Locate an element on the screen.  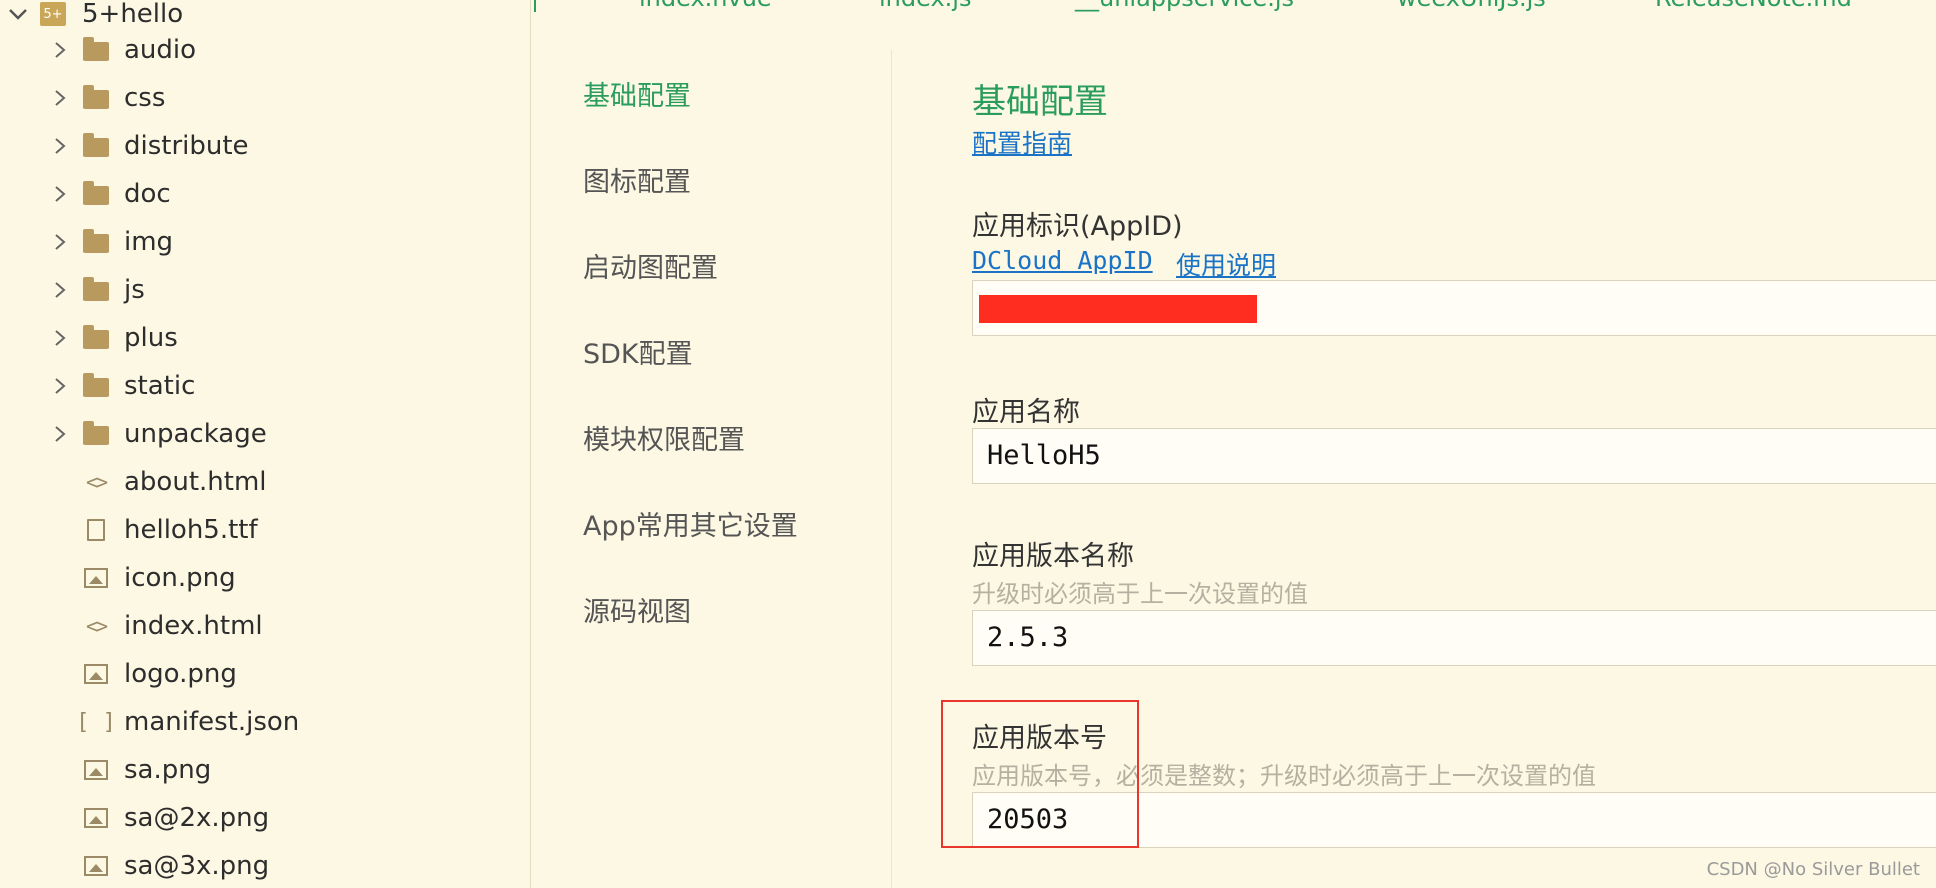
tree-item-label: js is located at coordinates (134, 290).